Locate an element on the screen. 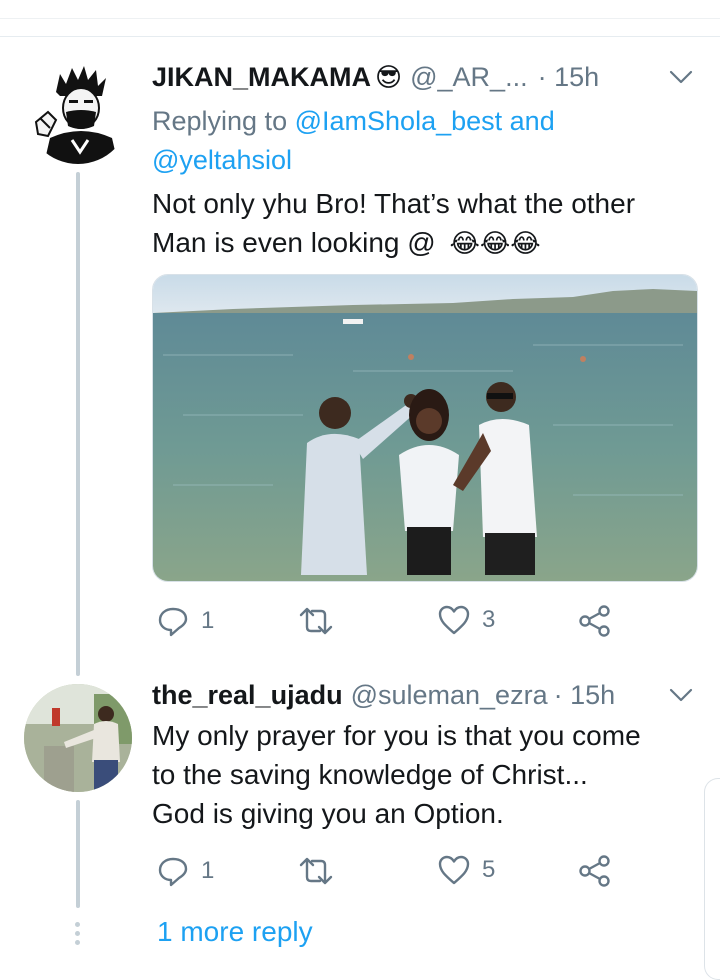 Image resolution: width=720 pixels, height=980 pixels. more-replies-link: 1 more reply is located at coordinates (235, 932).